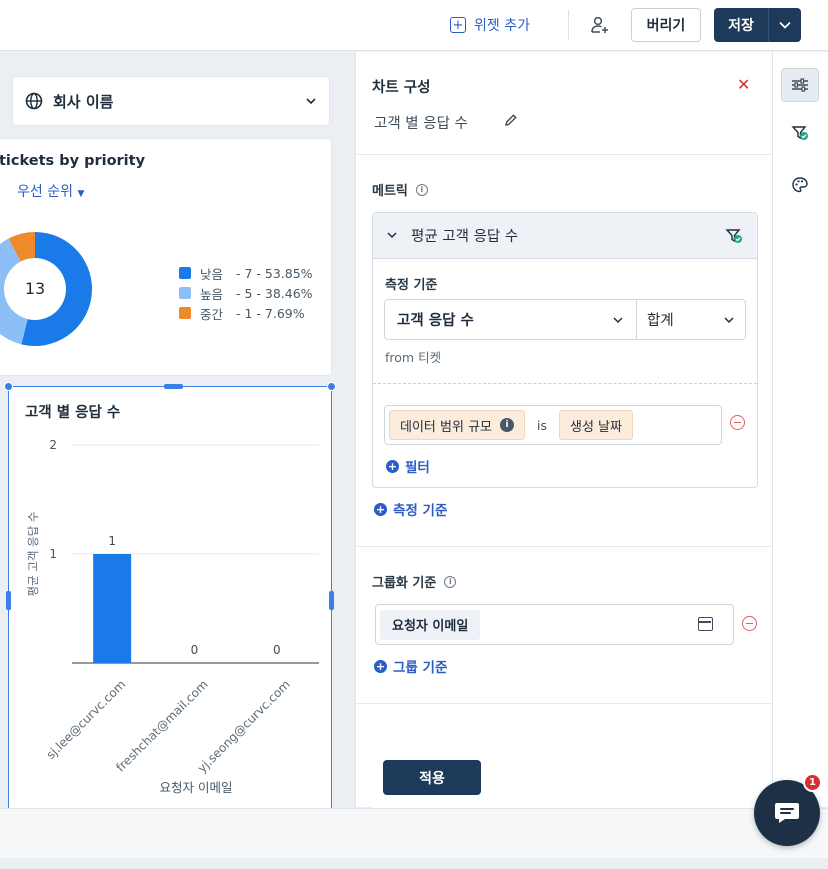 Image resolution: width=828 pixels, height=869 pixels. Describe the element at coordinates (568, 25) in the screenshot. I see `toolbar-divider` at that location.